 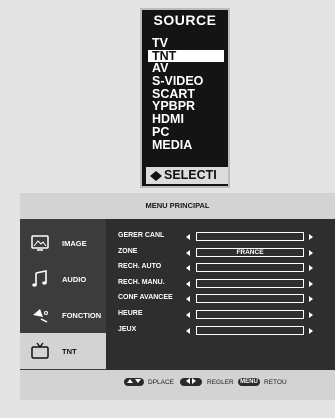 I want to click on menu-row-label: RECH. MANU., so click(x=141, y=282).